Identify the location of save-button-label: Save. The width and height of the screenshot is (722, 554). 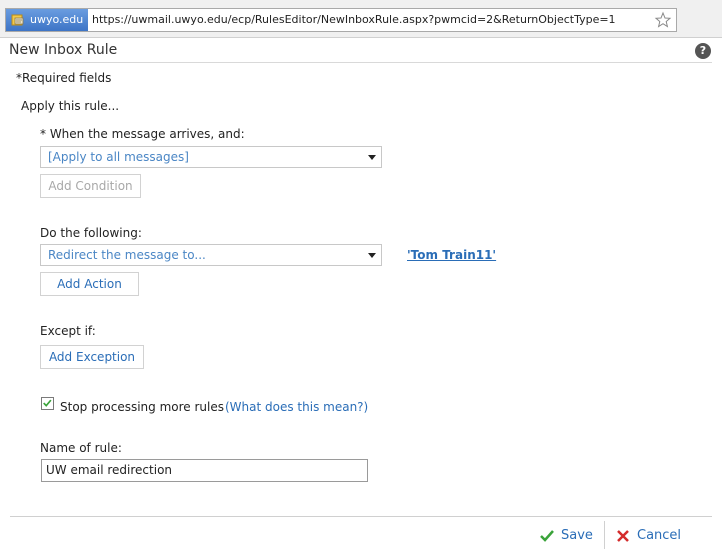
(577, 535).